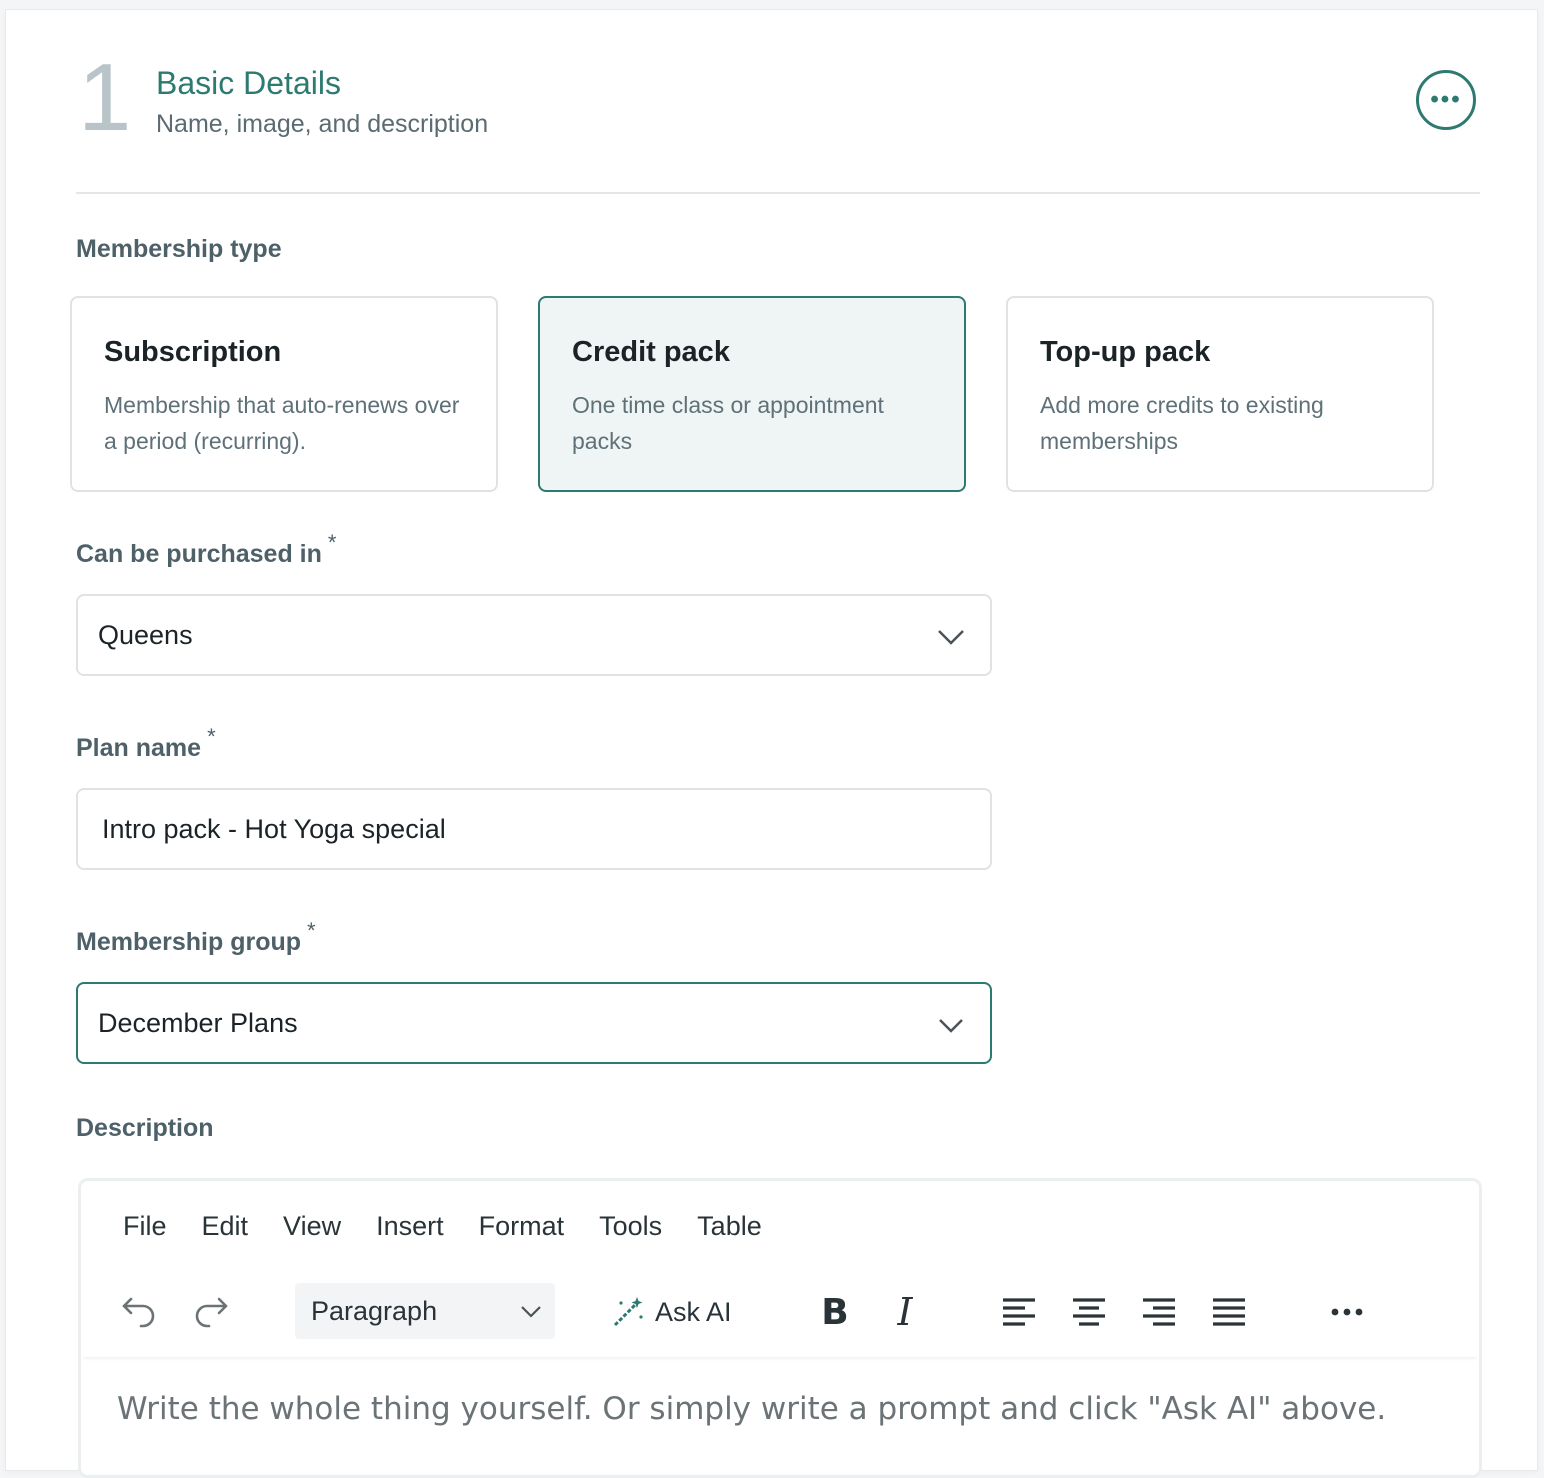 The image size is (1544, 1478). Describe the element at coordinates (248, 83) in the screenshot. I see `step-title: Basic Details` at that location.